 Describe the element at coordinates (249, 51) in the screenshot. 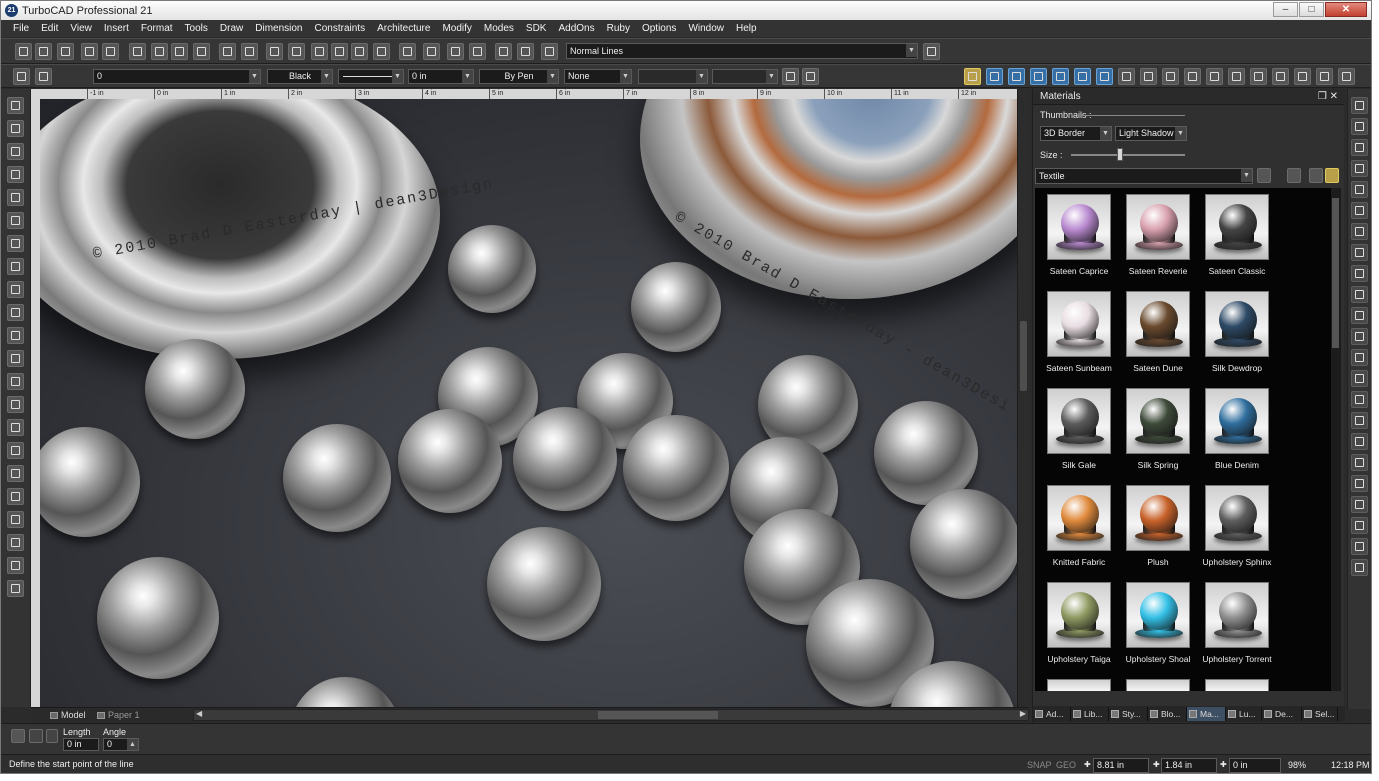

I see `toolbar-tool-11-icon` at that location.